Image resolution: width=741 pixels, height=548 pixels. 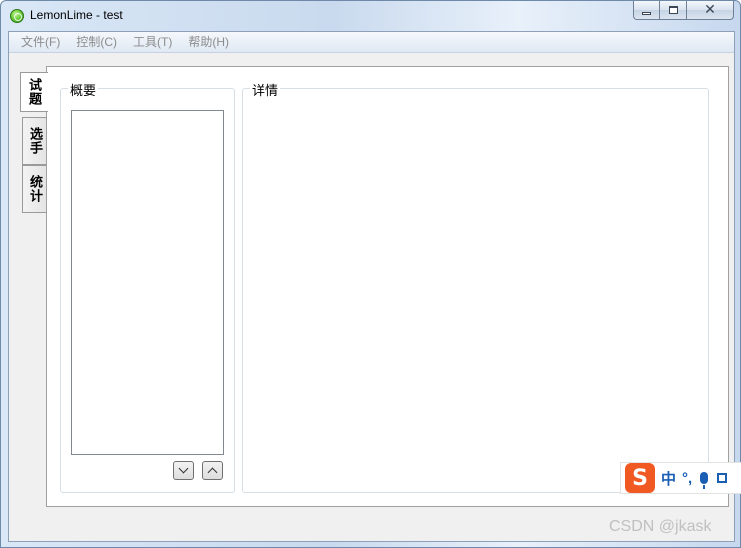 I want to click on maximize-button, so click(x=673, y=10).